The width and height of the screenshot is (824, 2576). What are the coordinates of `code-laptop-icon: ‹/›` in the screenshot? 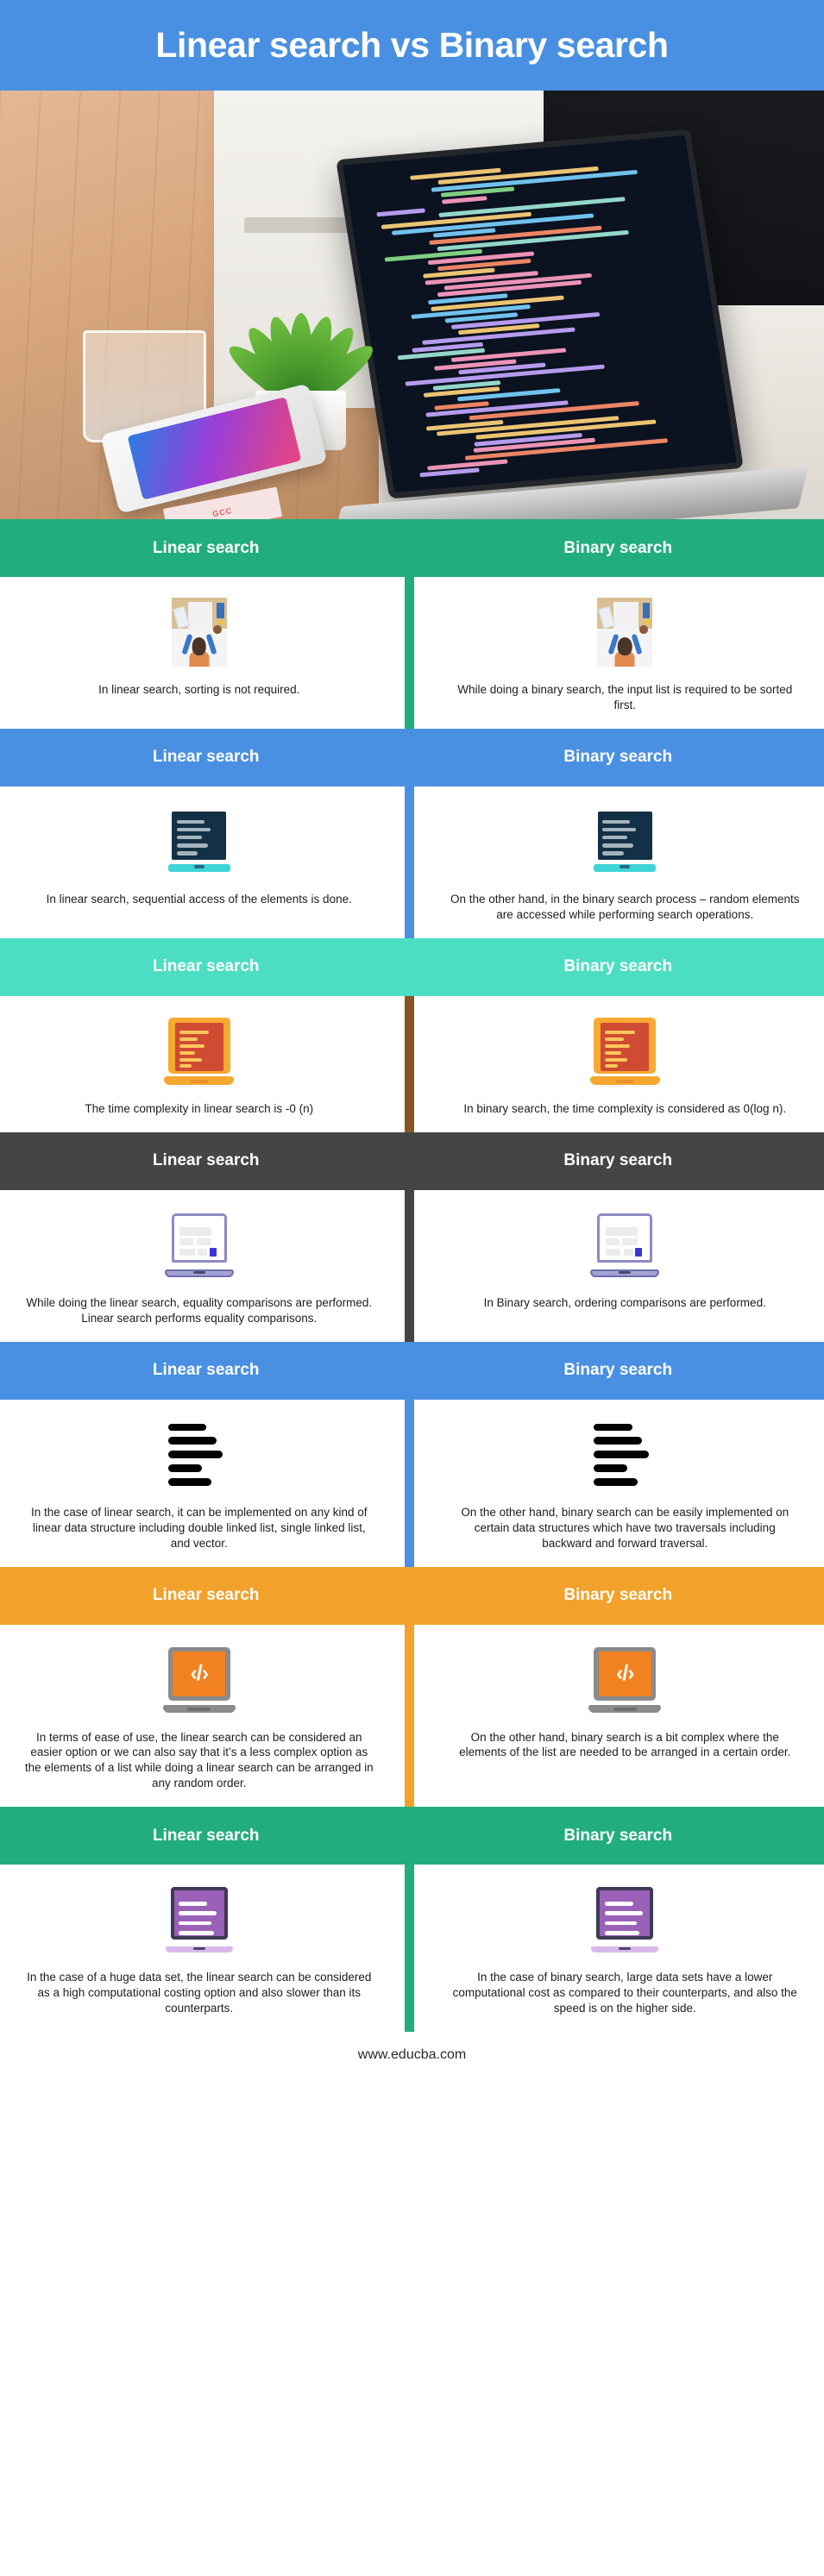 It's located at (625, 1679).